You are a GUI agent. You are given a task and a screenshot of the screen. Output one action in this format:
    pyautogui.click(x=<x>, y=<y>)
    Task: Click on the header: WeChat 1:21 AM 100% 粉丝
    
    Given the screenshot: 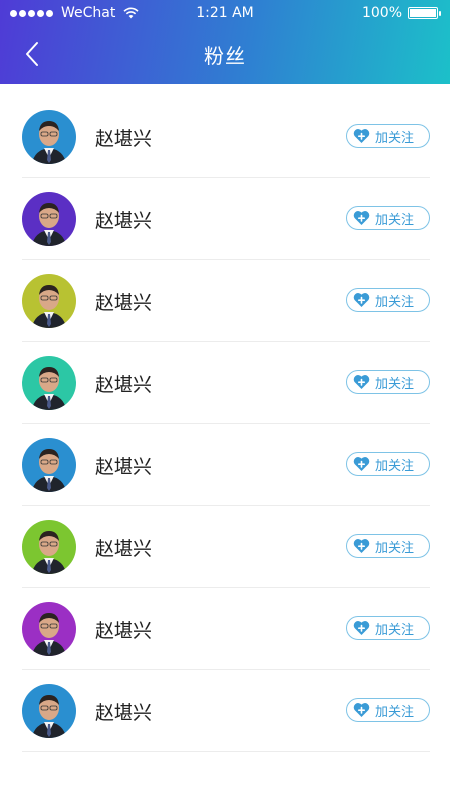 What is the action you would take?
    pyautogui.click(x=225, y=42)
    